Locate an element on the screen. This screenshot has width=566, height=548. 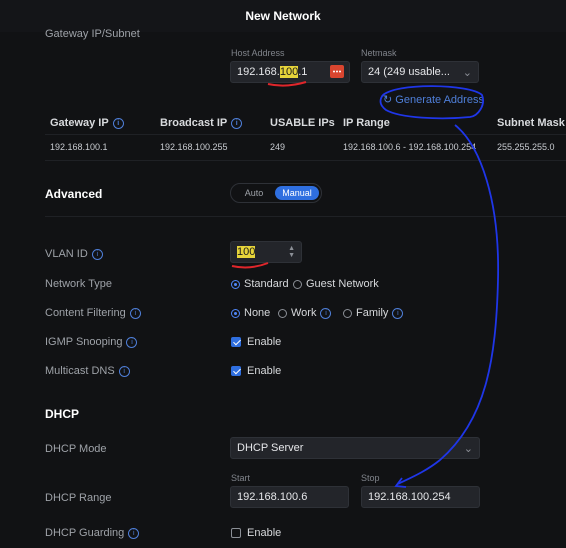
dhcp-guarding-label: DHCP Guarding i is located at coordinates (92, 533).